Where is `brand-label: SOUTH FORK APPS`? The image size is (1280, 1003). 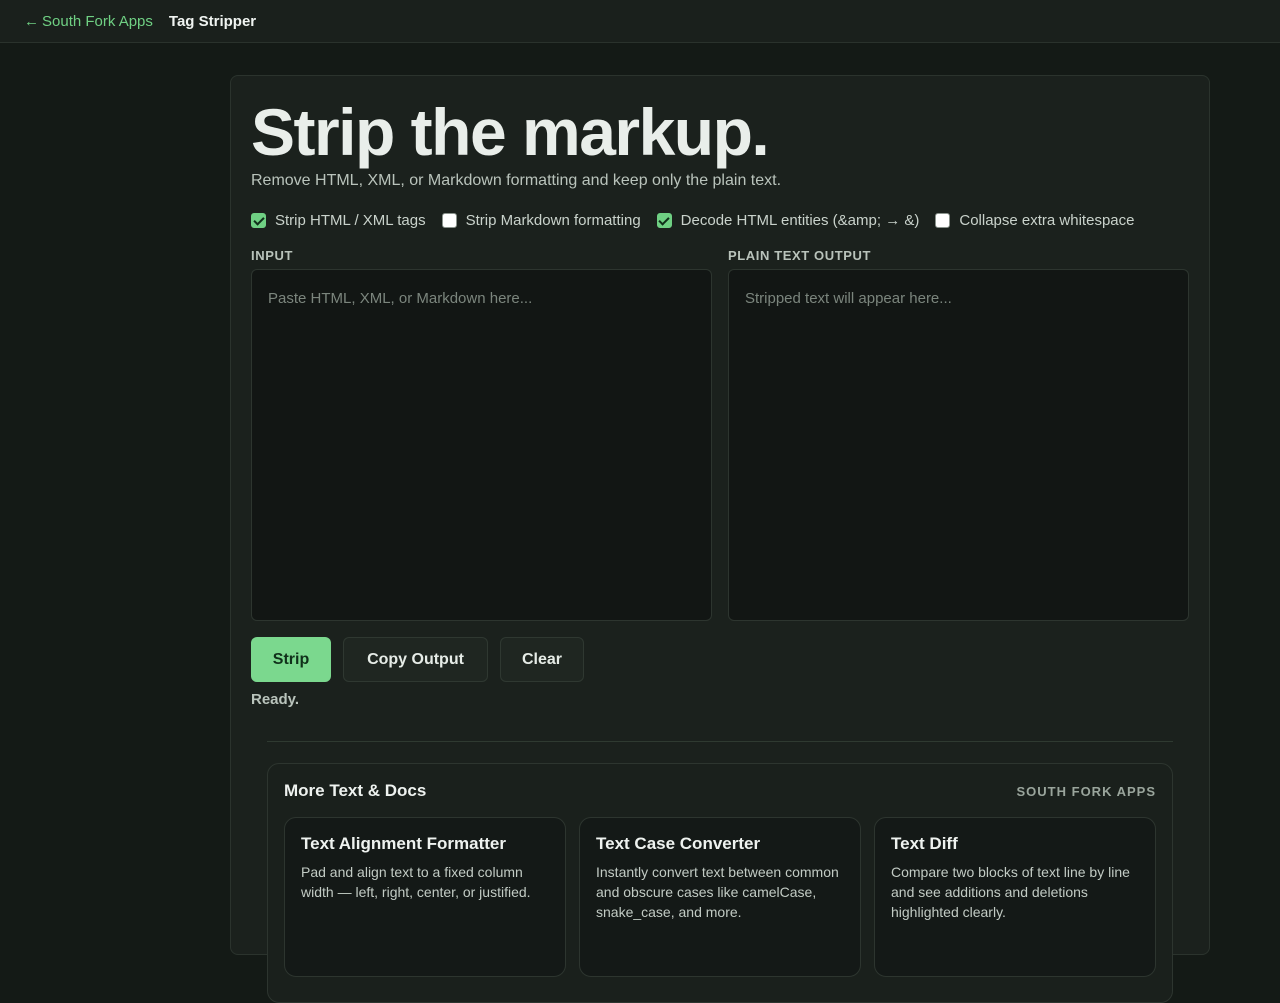
brand-label: SOUTH FORK APPS is located at coordinates (1086, 791).